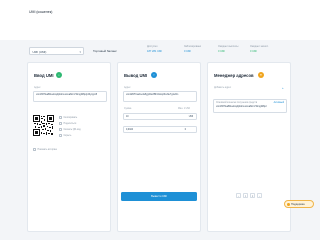  Describe the element at coordinates (185, 129) in the screenshot. I see `fee-currency: 0` at that location.